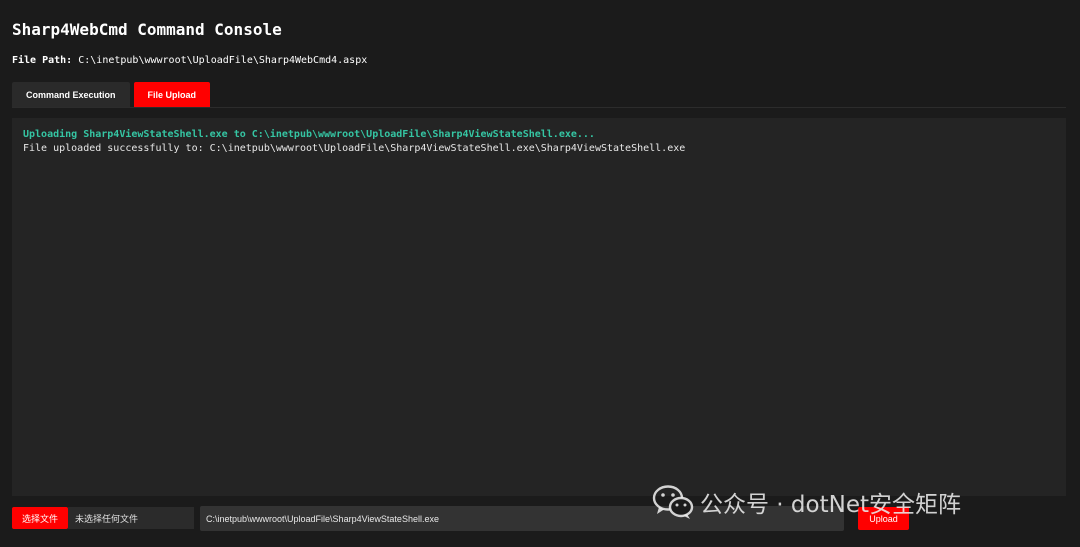 This screenshot has height=547, width=1080. What do you see at coordinates (71, 94) in the screenshot?
I see `tab-command-execution: Command Execution` at bounding box center [71, 94].